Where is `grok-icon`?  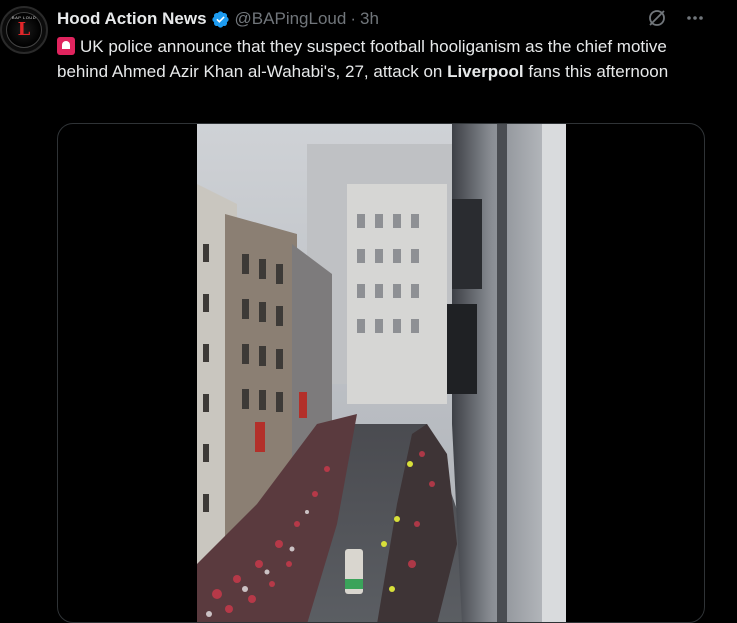
grok-icon is located at coordinates (657, 18).